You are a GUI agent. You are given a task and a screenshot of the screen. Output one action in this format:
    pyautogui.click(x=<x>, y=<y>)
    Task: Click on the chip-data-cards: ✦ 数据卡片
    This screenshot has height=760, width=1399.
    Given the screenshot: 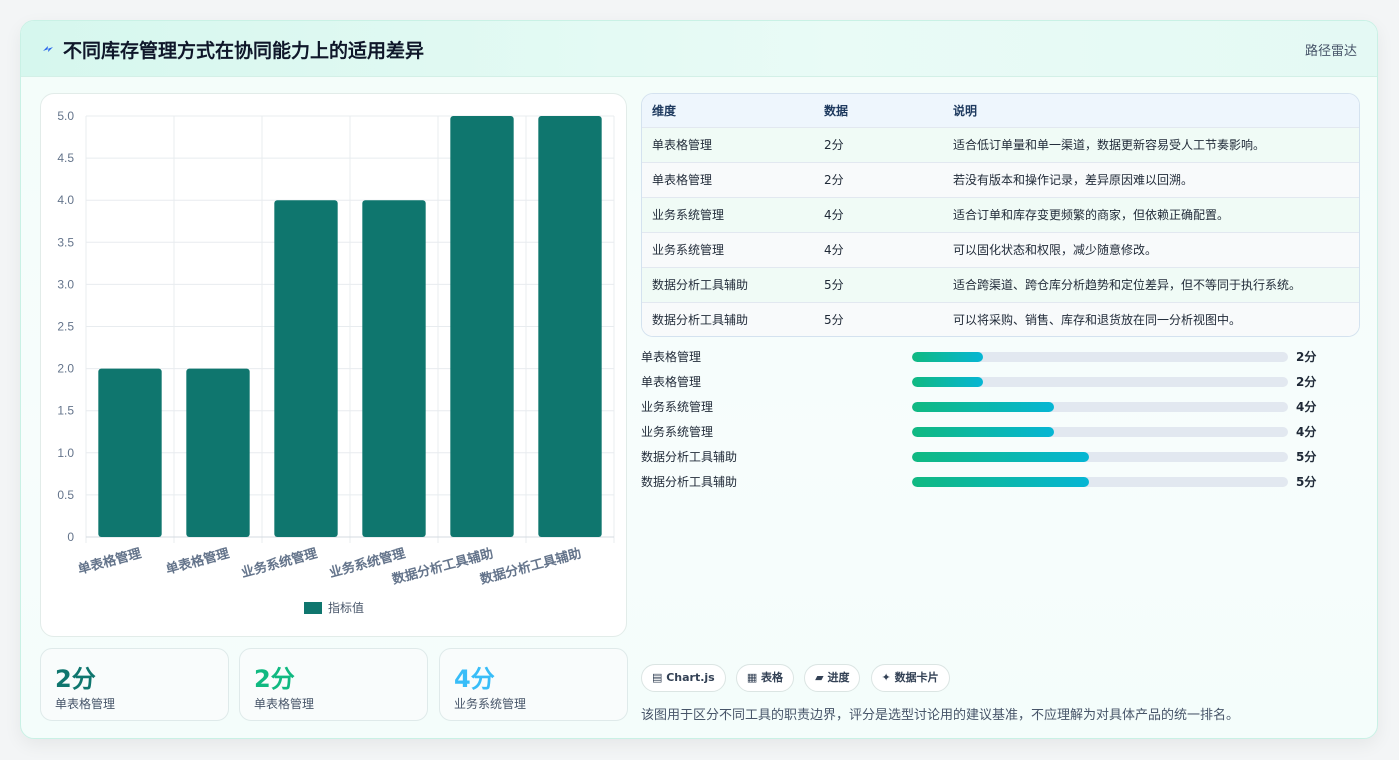 What is the action you would take?
    pyautogui.click(x=910, y=678)
    